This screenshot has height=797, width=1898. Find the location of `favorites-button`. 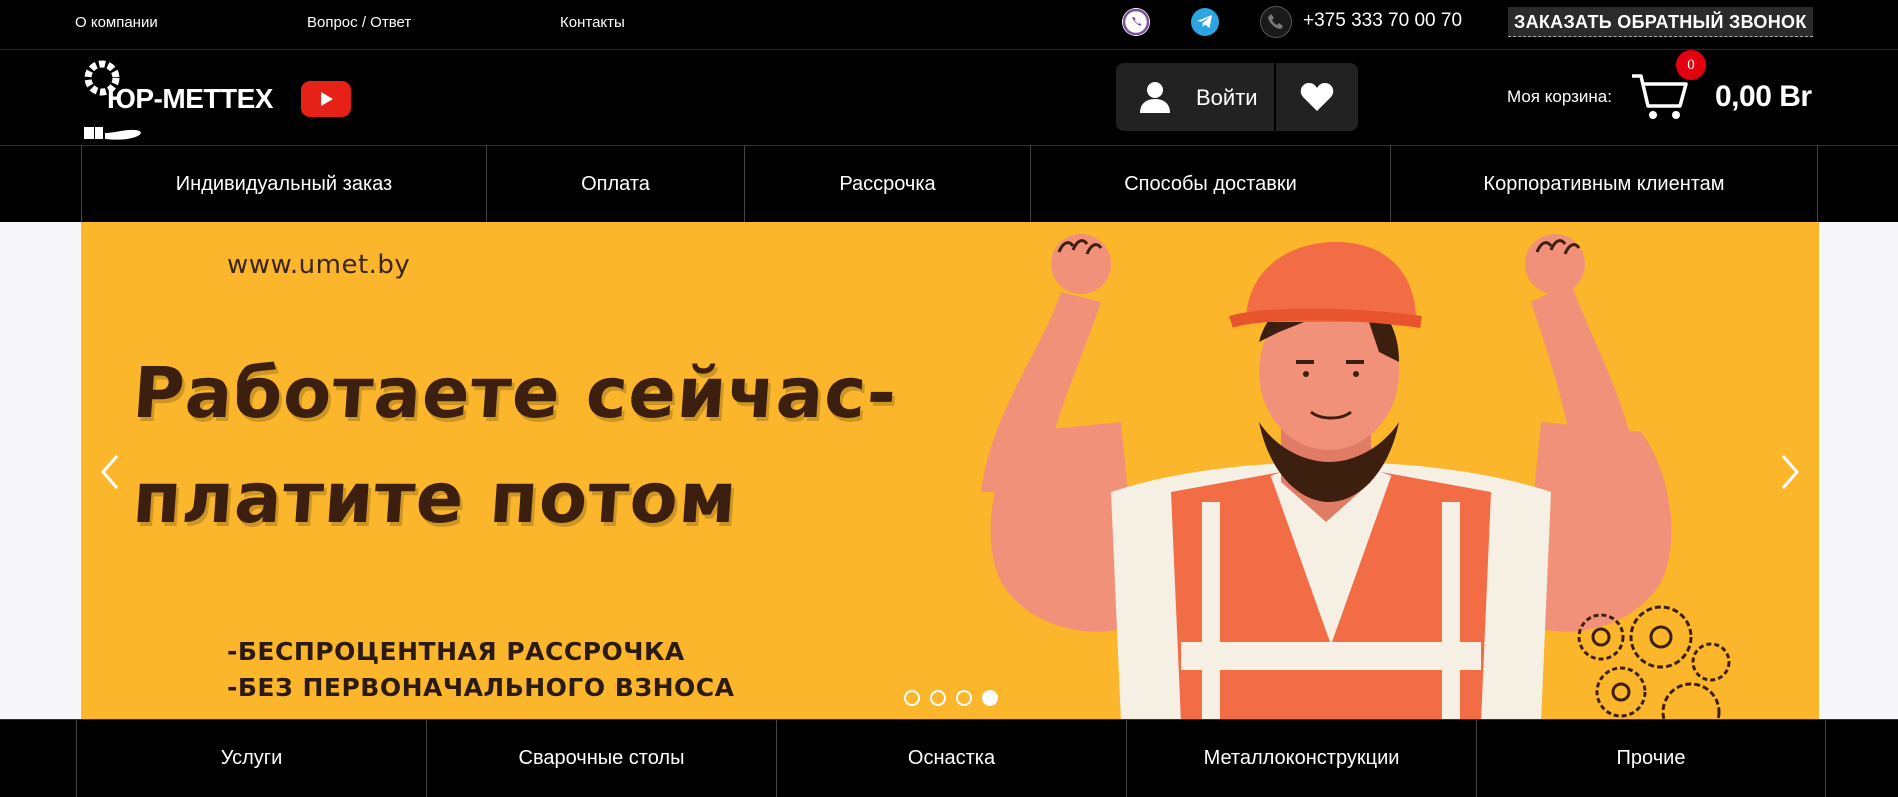

favorites-button is located at coordinates (1317, 97).